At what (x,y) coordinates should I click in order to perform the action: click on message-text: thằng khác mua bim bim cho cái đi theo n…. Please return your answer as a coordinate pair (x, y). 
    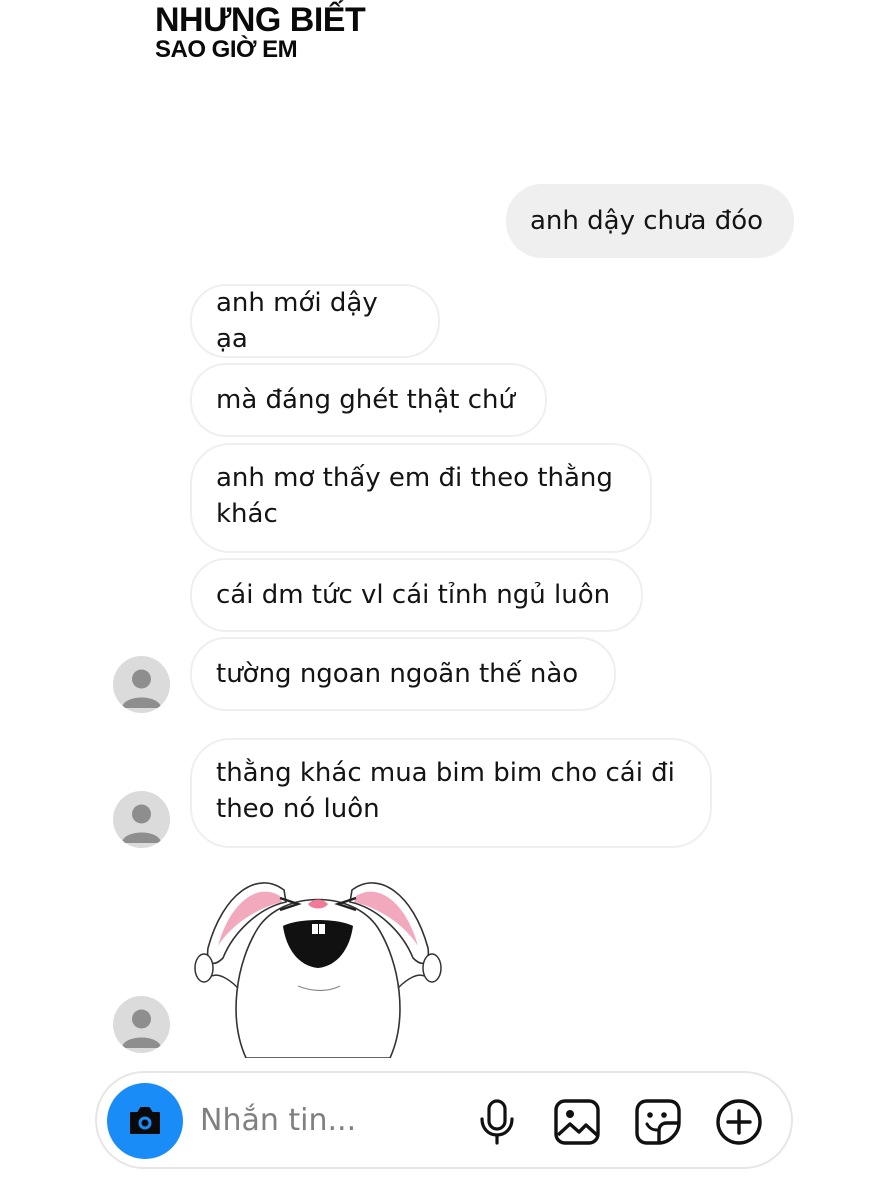
    Looking at the image, I should click on (445, 791).